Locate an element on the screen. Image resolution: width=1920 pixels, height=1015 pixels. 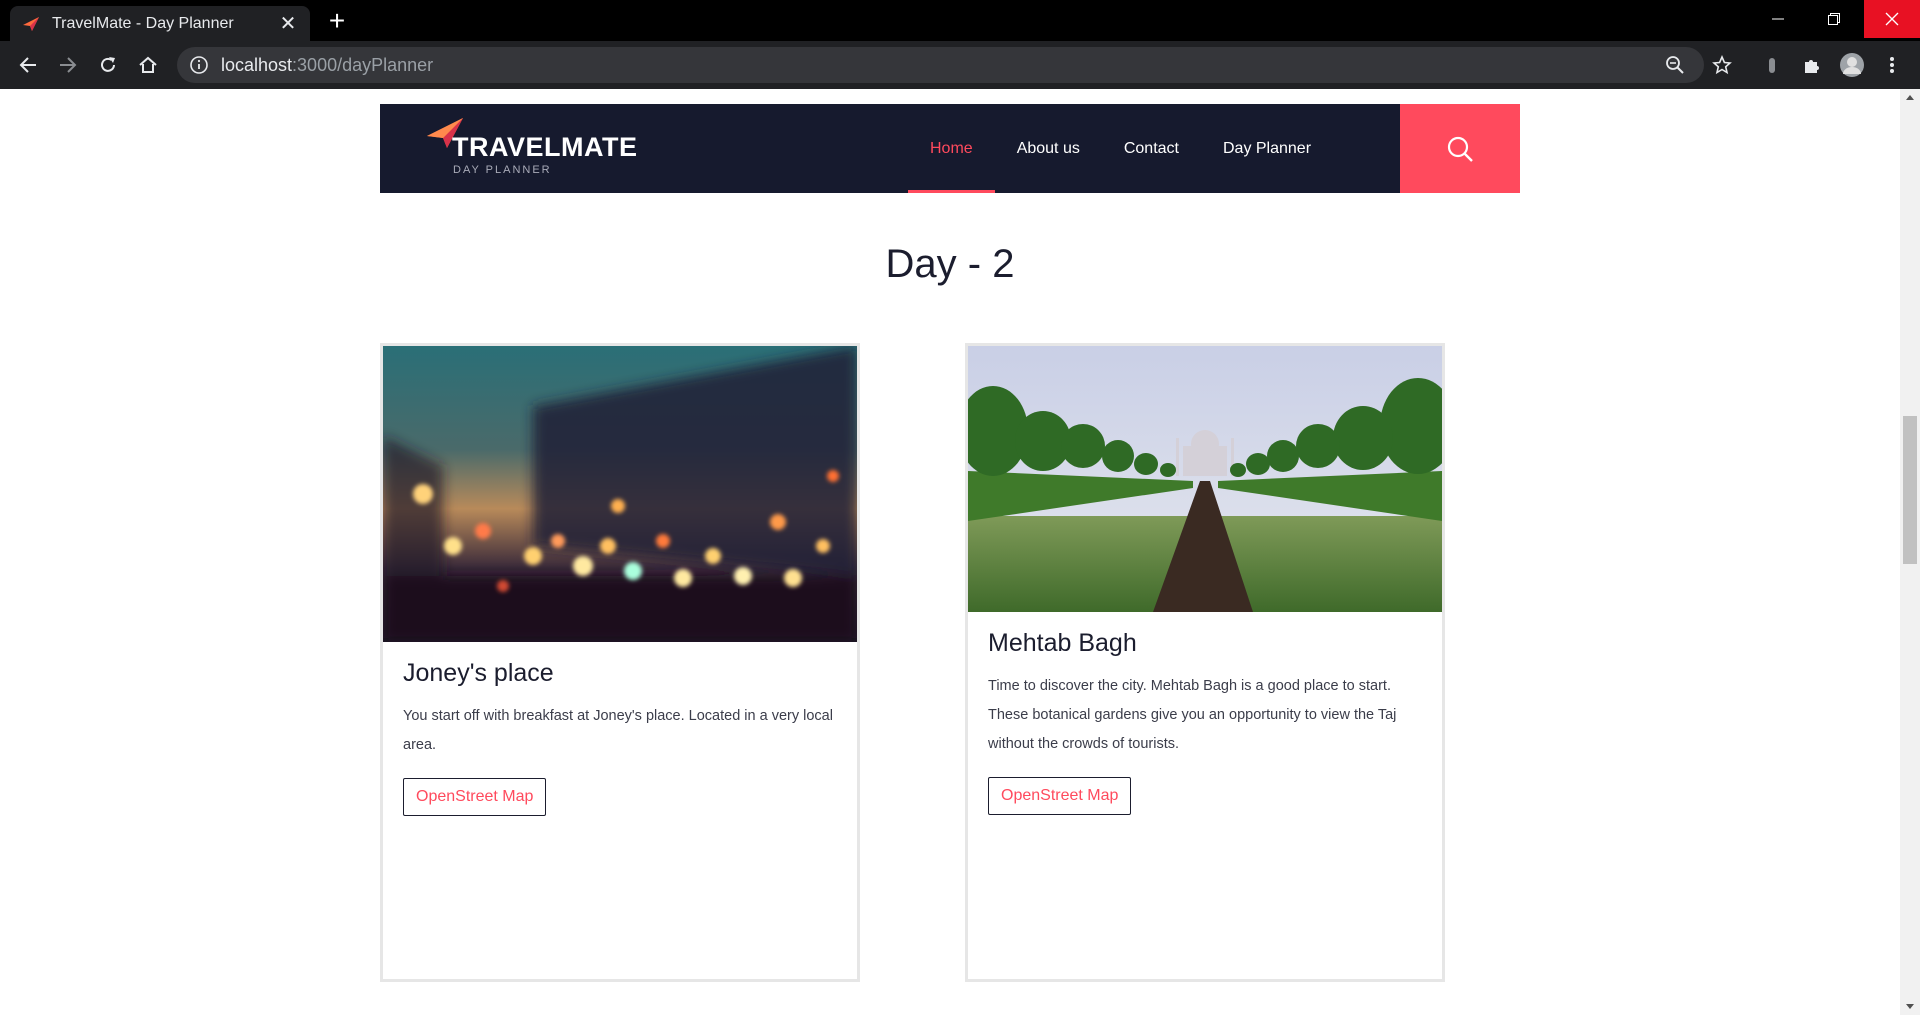
avatar-icon is located at coordinates (1852, 65).